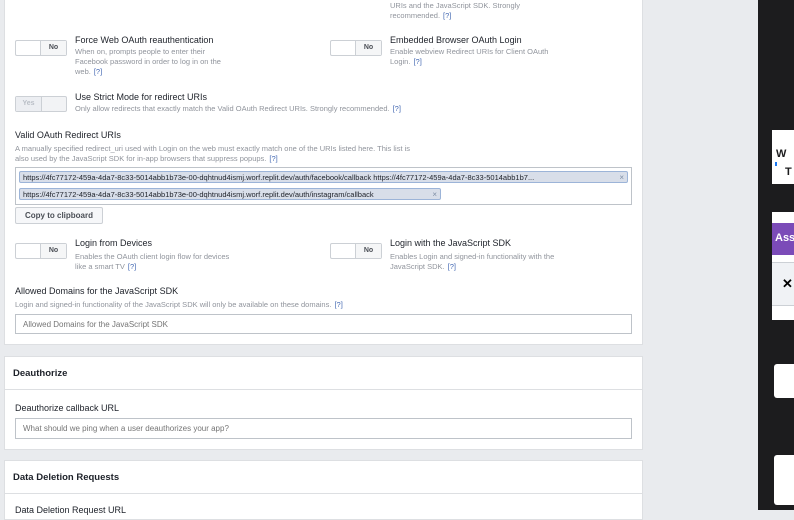 The image size is (794, 520). I want to click on strict-mode-toggle: Yes, so click(41, 104).